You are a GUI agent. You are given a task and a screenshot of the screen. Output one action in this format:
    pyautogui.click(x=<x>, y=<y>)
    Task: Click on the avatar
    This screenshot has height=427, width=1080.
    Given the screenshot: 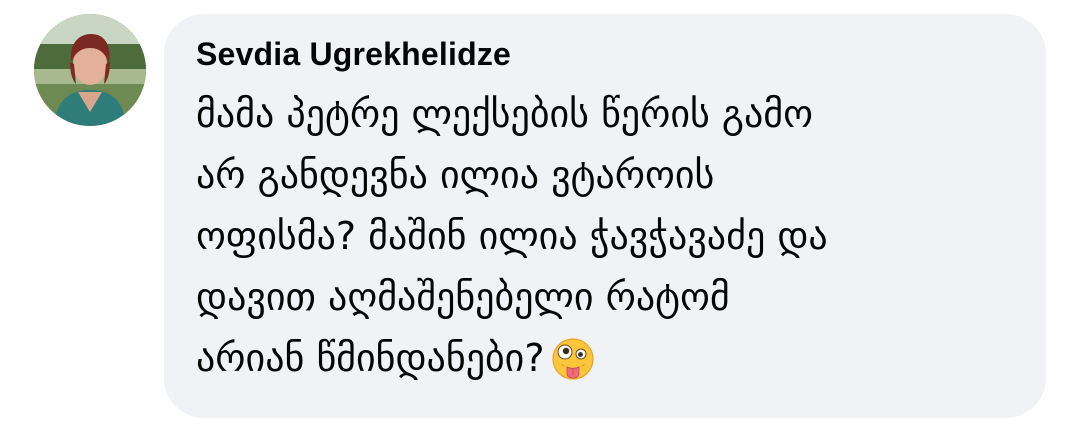 What is the action you would take?
    pyautogui.click(x=90, y=70)
    